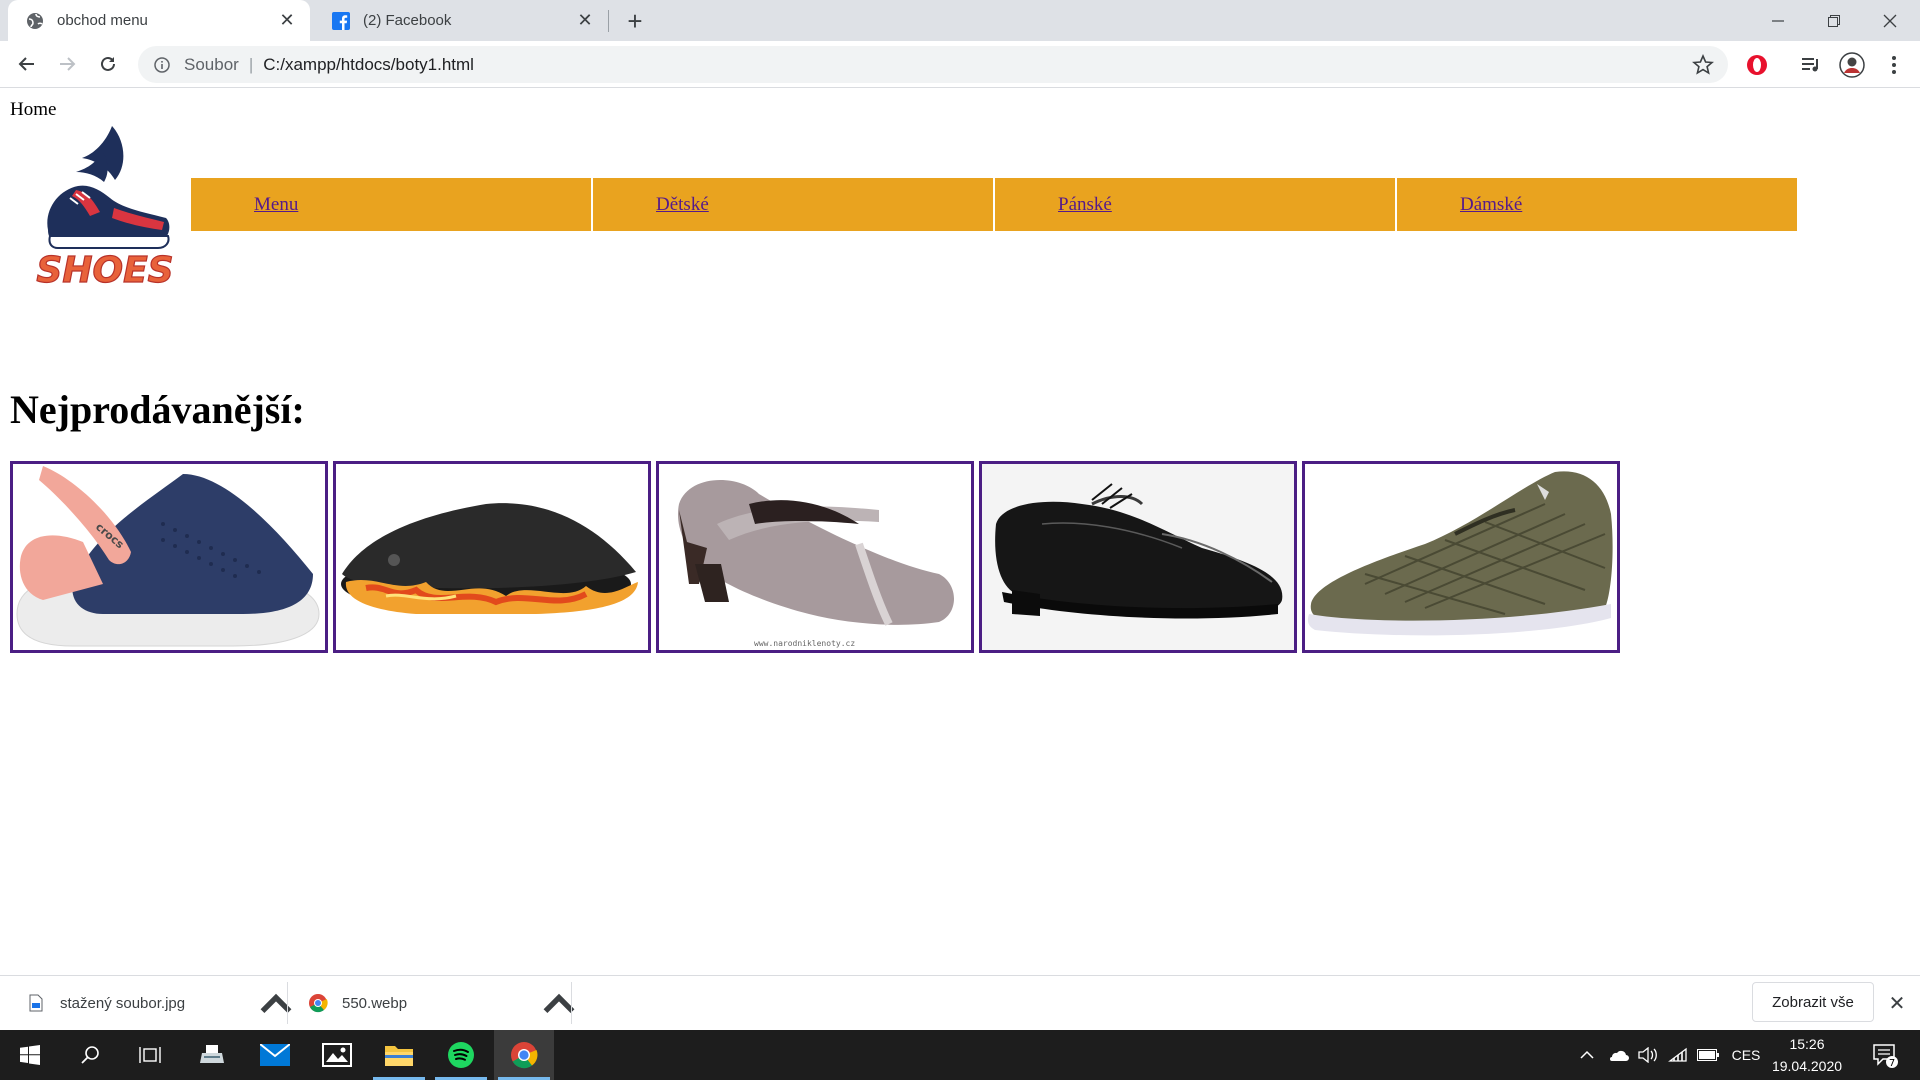 Image resolution: width=1920 pixels, height=1080 pixels. I want to click on product-image-olive-sneaker, so click(1461, 557).